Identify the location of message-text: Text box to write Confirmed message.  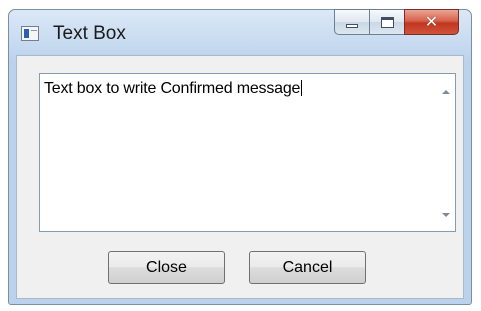
(172, 88).